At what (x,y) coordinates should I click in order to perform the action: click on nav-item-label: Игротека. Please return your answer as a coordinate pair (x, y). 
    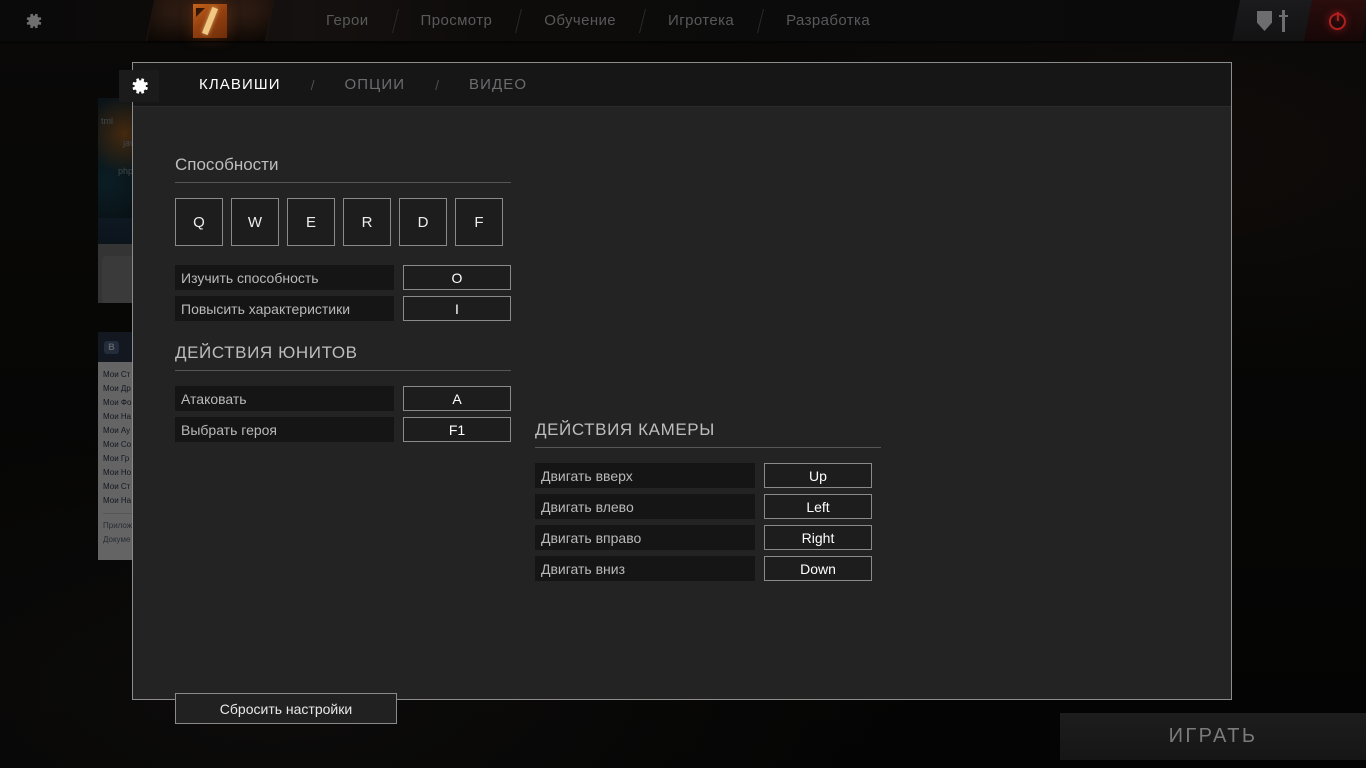
    Looking at the image, I should click on (701, 20).